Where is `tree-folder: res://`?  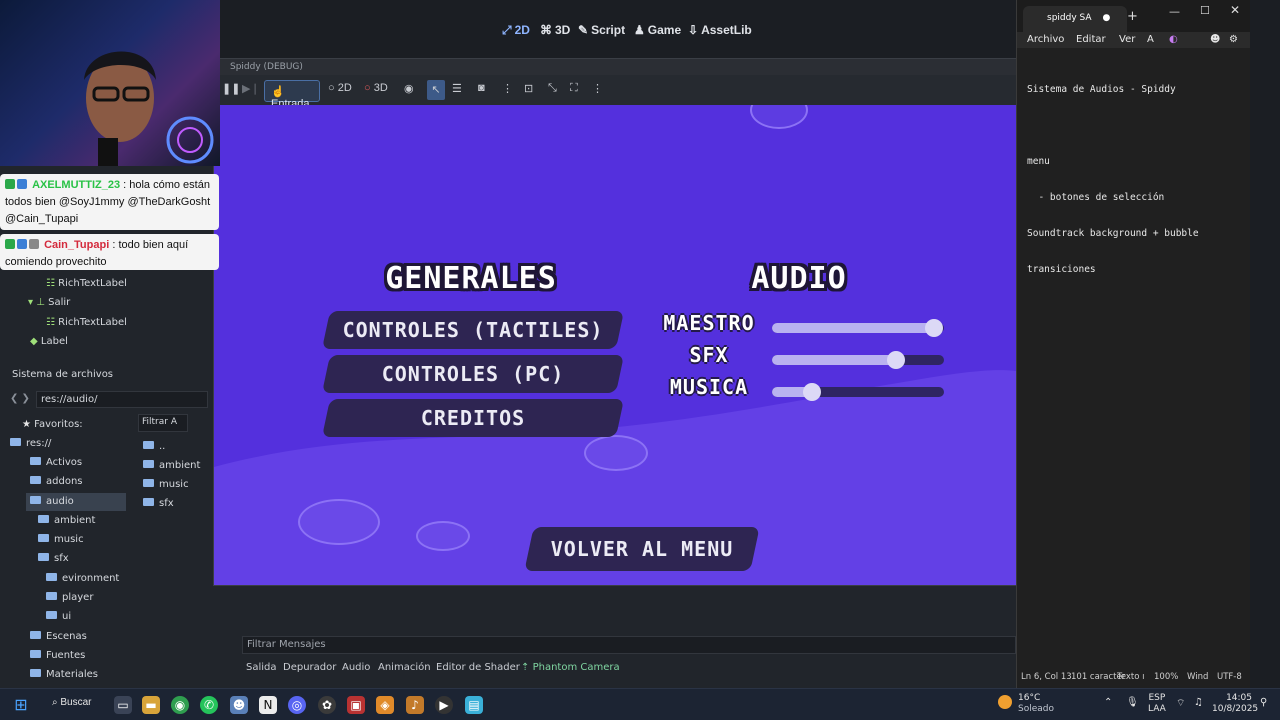
tree-folder: res:// is located at coordinates (30, 444).